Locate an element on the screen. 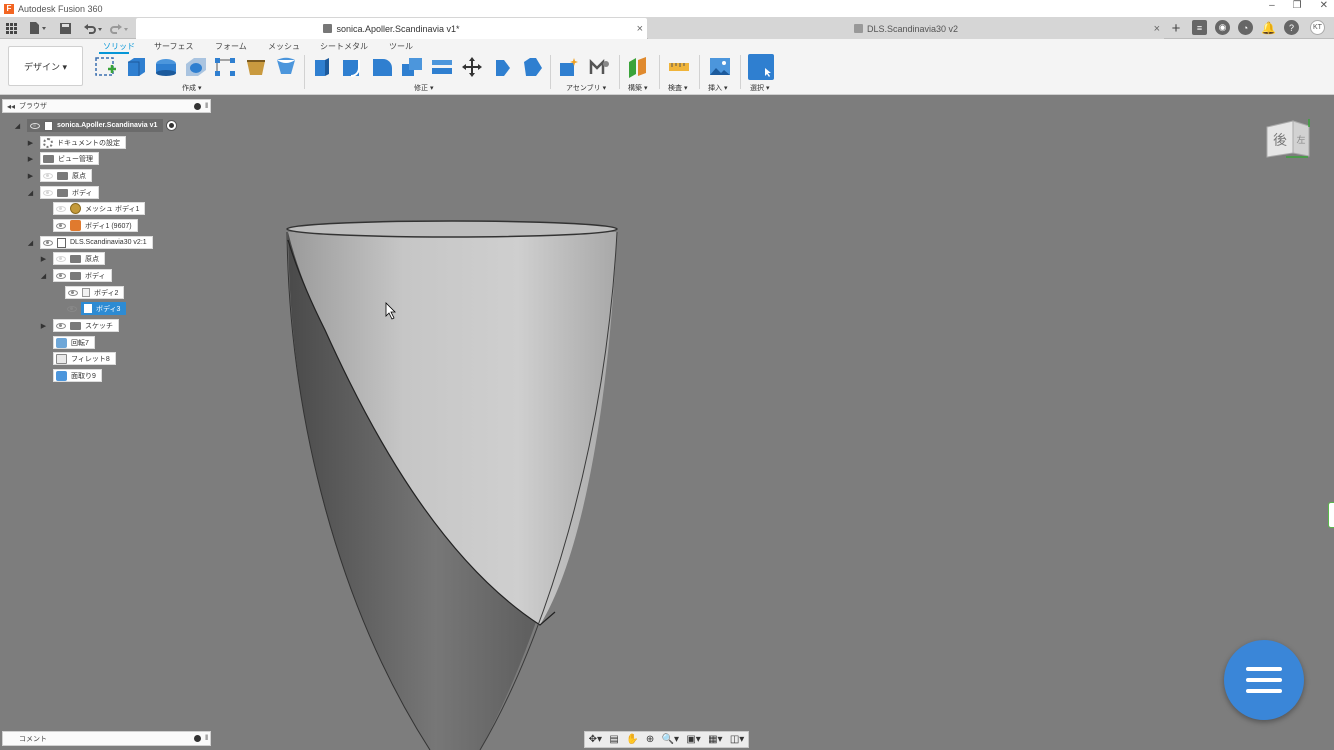 The image size is (1334, 750). tree-row: ▶ ドキュメントの設定 is located at coordinates (76, 142).